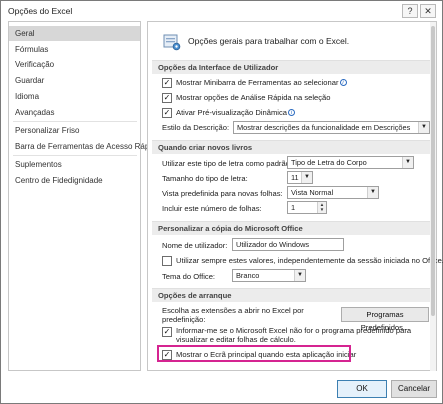 The height and width of the screenshot is (404, 443). What do you see at coordinates (410, 11) in the screenshot?
I see `help-button: ?` at bounding box center [410, 11].